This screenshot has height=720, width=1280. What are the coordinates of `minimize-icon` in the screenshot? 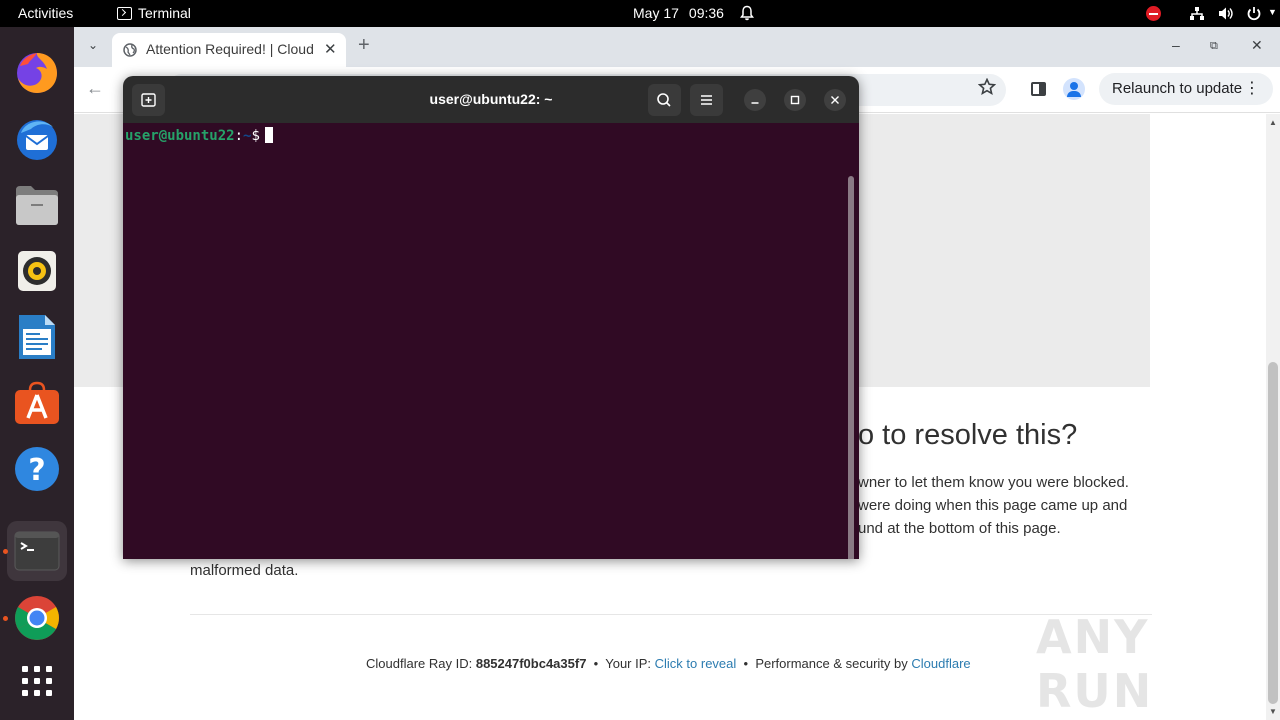 It's located at (755, 103).